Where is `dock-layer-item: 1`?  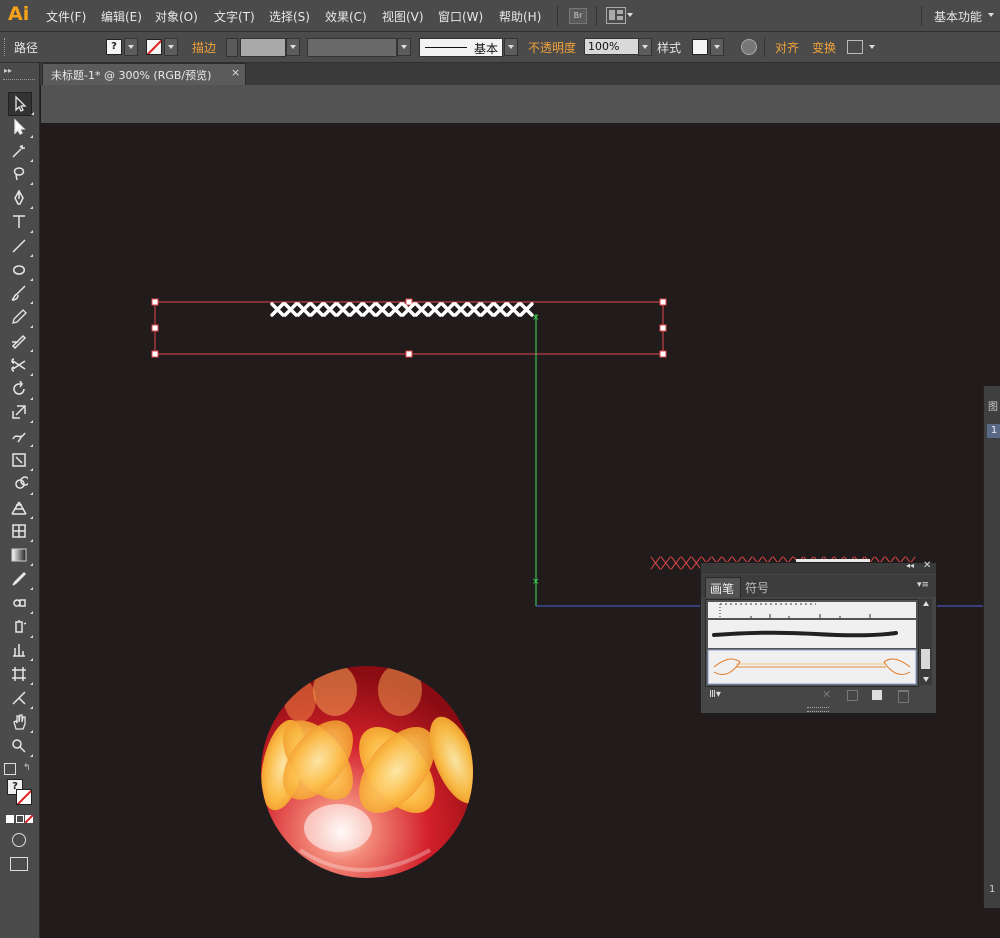 dock-layer-item: 1 is located at coordinates (993, 431).